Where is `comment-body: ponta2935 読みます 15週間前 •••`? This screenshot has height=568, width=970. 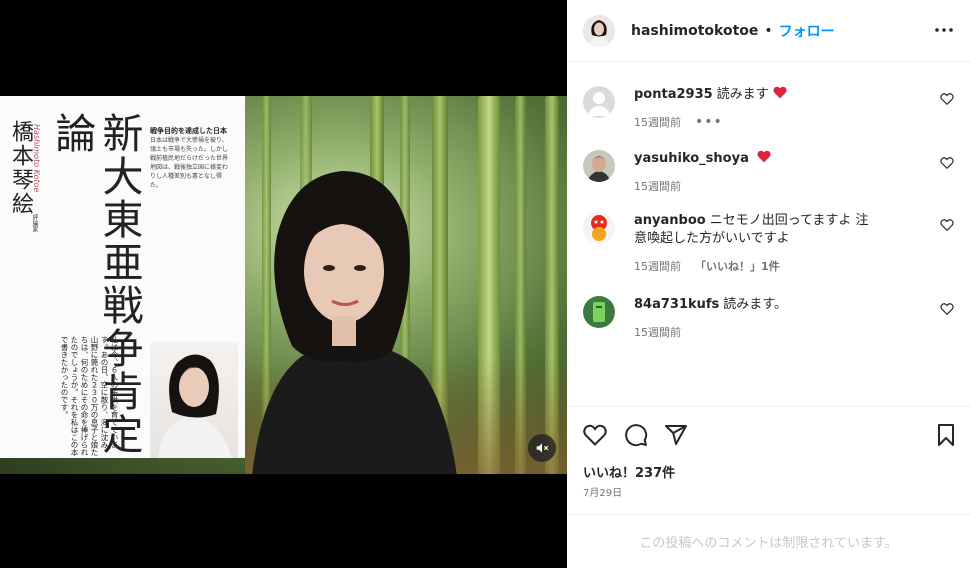
comment-body: ponta2935 読みます 15週間前 ••• is located at coordinates (784, 108).